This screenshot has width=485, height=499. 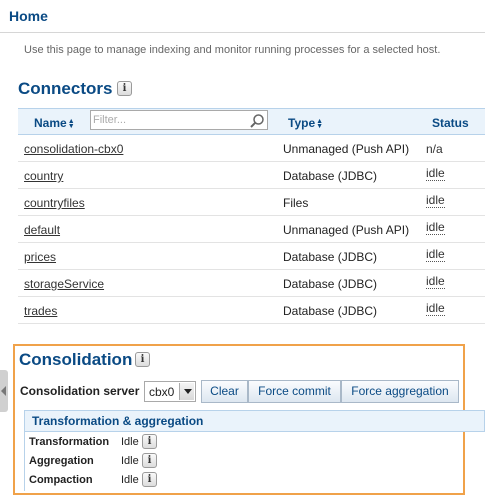 I want to click on search-icon, so click(x=257, y=121).